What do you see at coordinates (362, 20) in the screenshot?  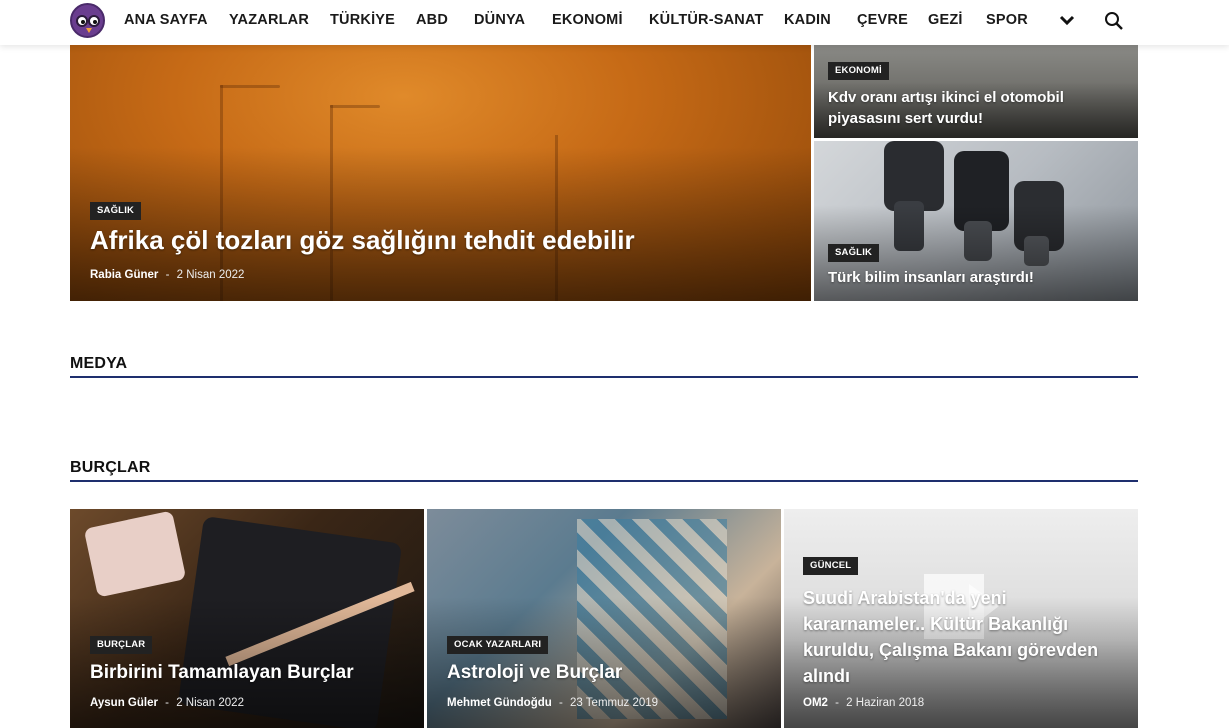 I see `nav-item-turkiye: TÜRKİYE` at bounding box center [362, 20].